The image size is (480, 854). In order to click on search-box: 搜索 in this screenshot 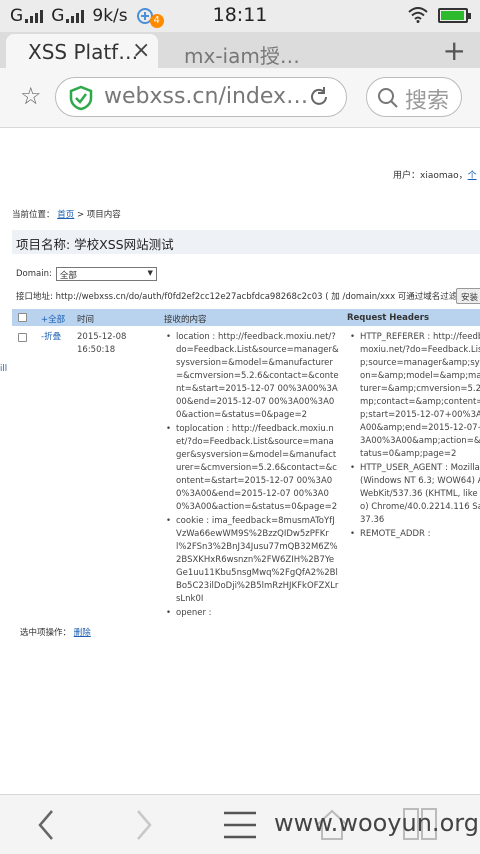, I will do `click(414, 97)`.